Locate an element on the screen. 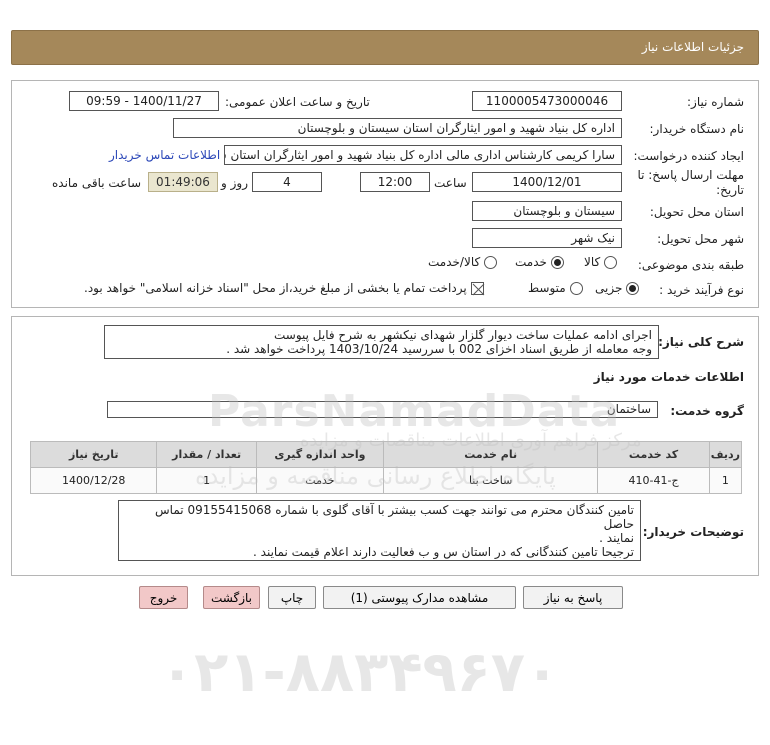  category-option-goods-label: کالا is located at coordinates (592, 262).